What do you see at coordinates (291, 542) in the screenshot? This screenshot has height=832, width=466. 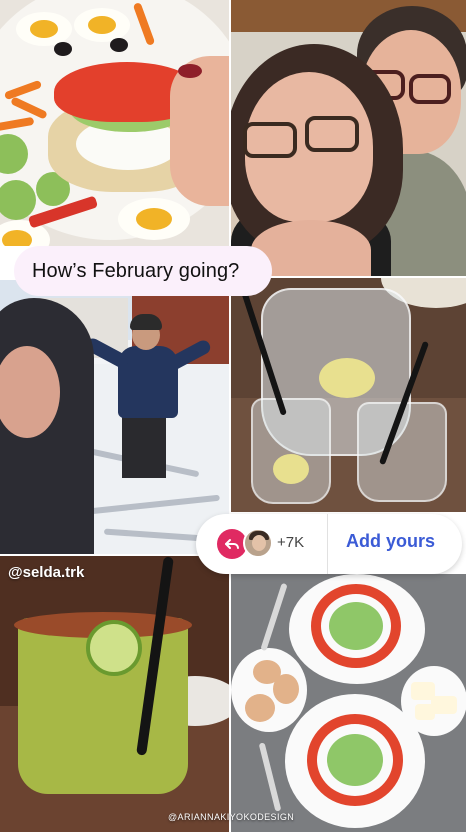 I see `participant-count: +7K` at bounding box center [291, 542].